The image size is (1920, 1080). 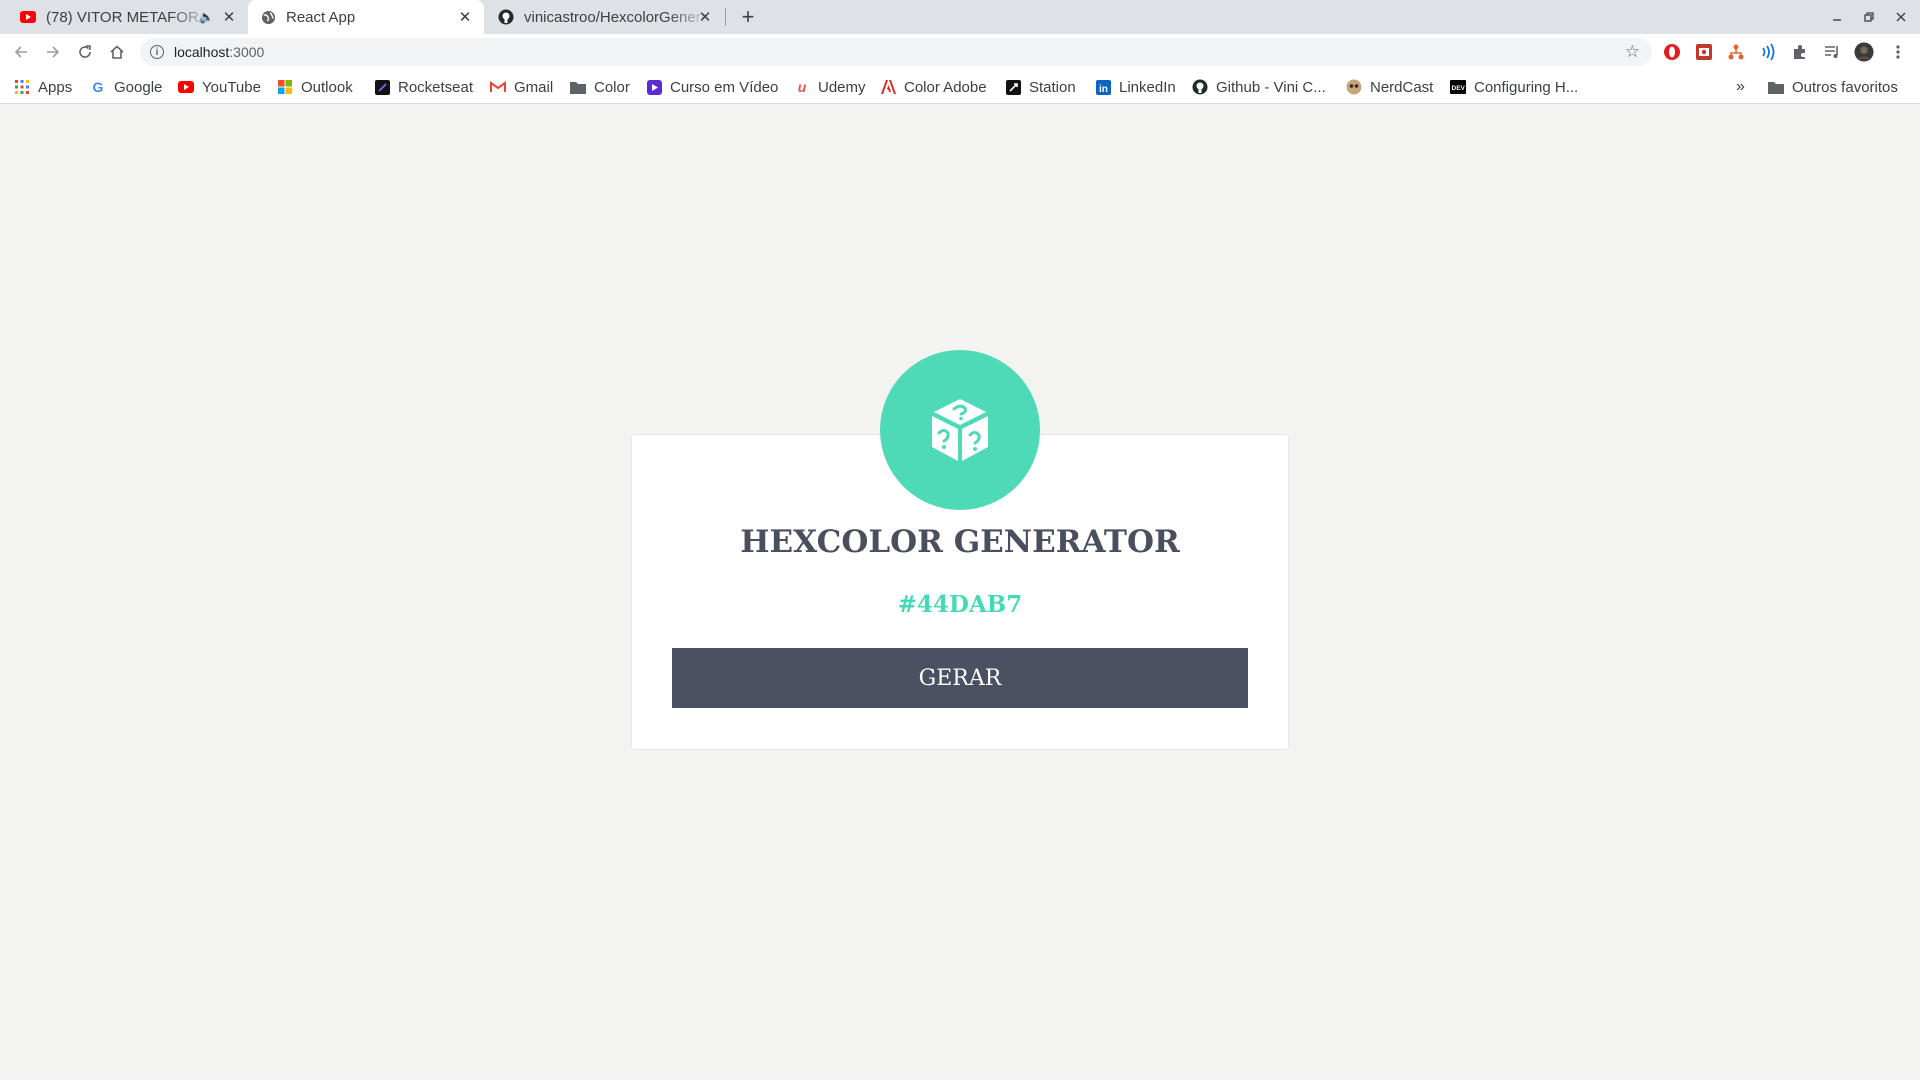 What do you see at coordinates (285, 87) in the screenshot?
I see `microsoft-icon` at bounding box center [285, 87].